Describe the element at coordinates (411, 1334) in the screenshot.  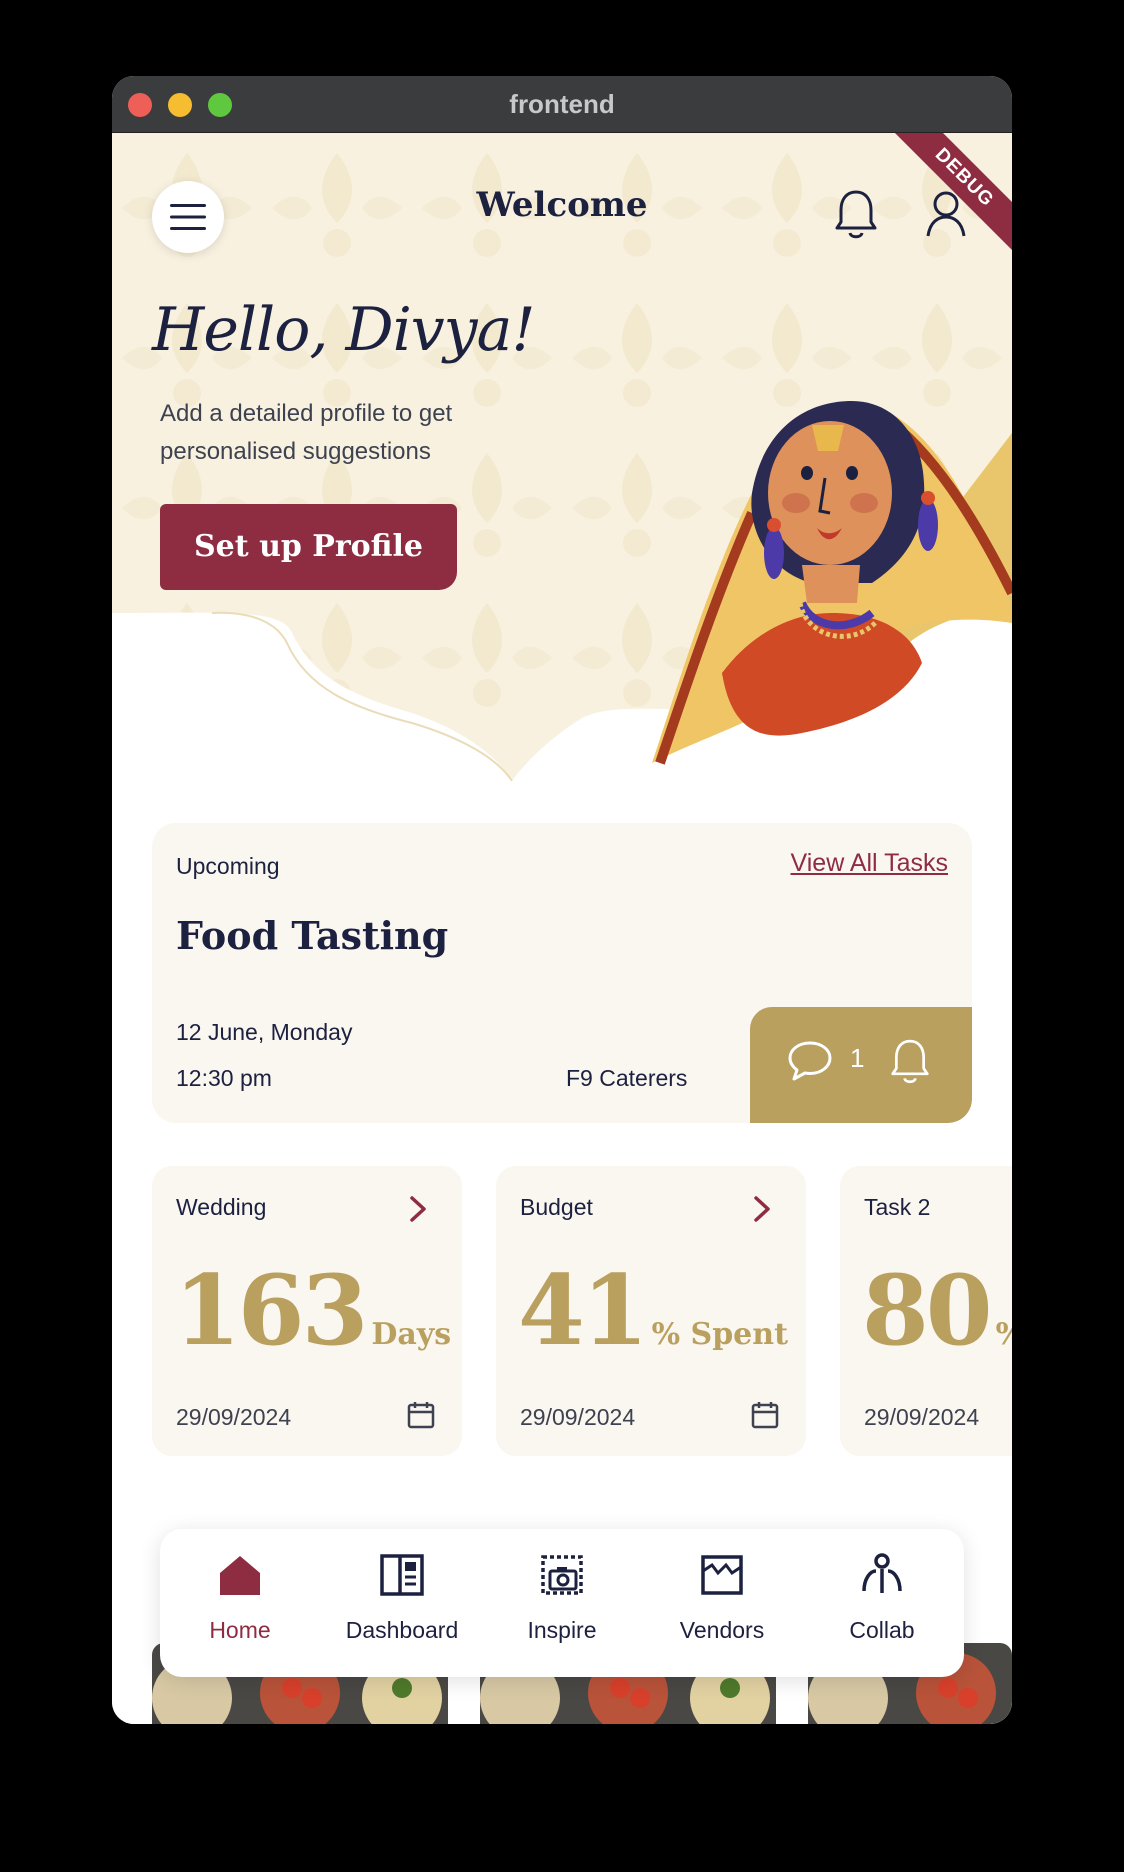
I see `stat-unit: Days` at that location.